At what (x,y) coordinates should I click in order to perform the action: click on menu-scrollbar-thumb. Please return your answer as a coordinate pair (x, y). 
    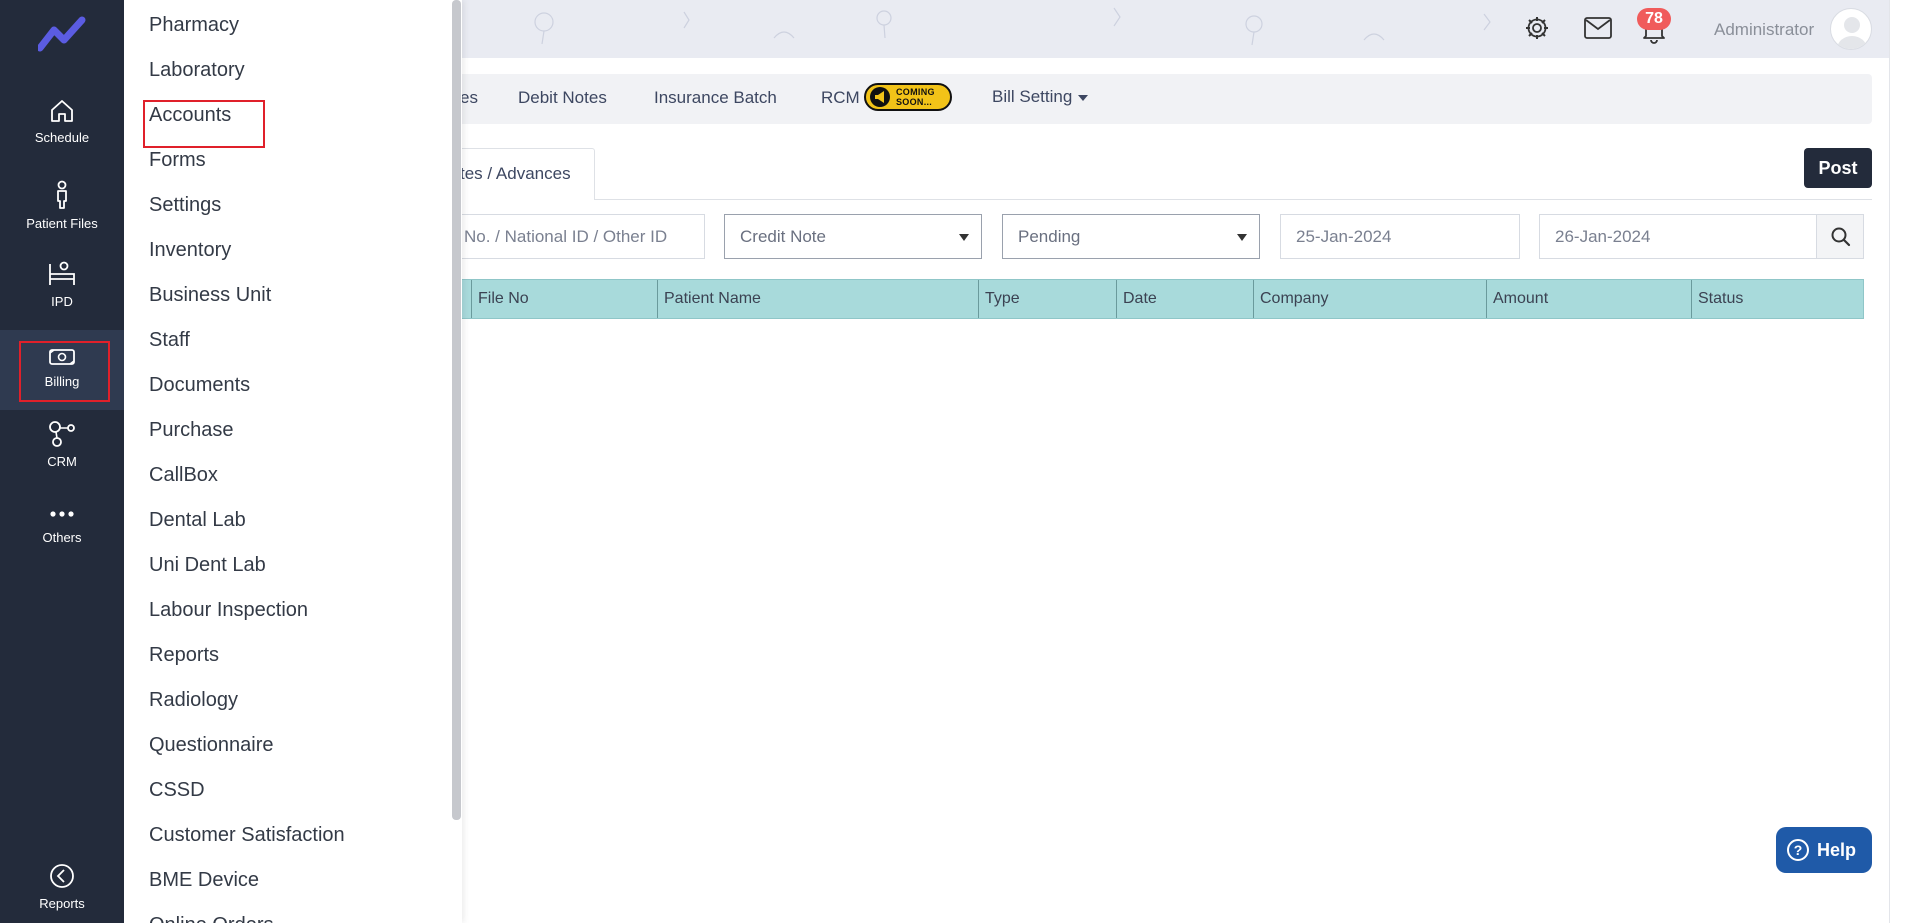
    Looking at the image, I should click on (456, 410).